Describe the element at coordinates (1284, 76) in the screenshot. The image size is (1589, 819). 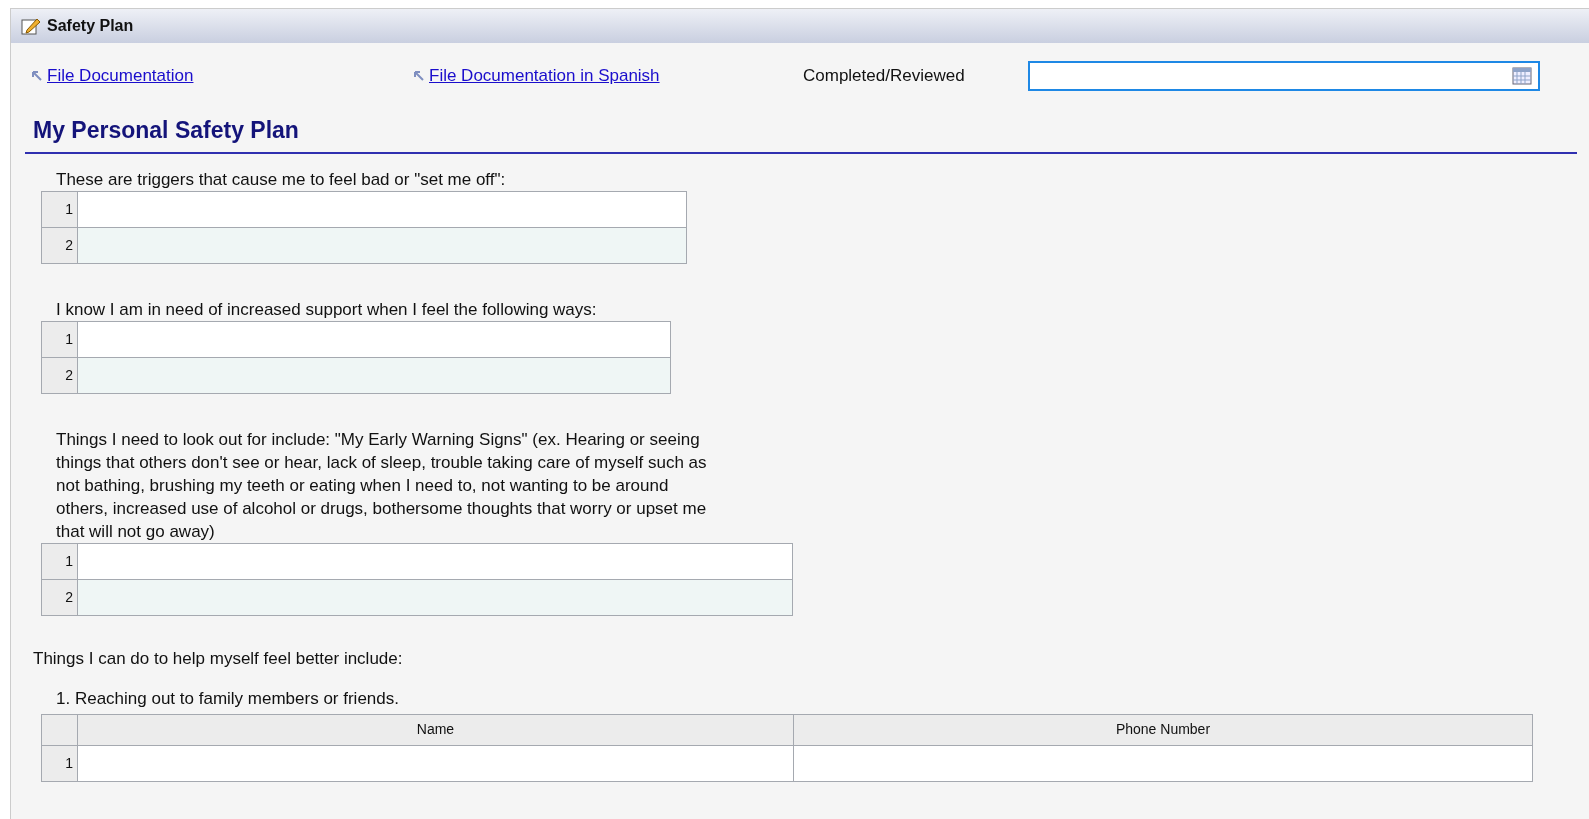
I see `date-field` at that location.